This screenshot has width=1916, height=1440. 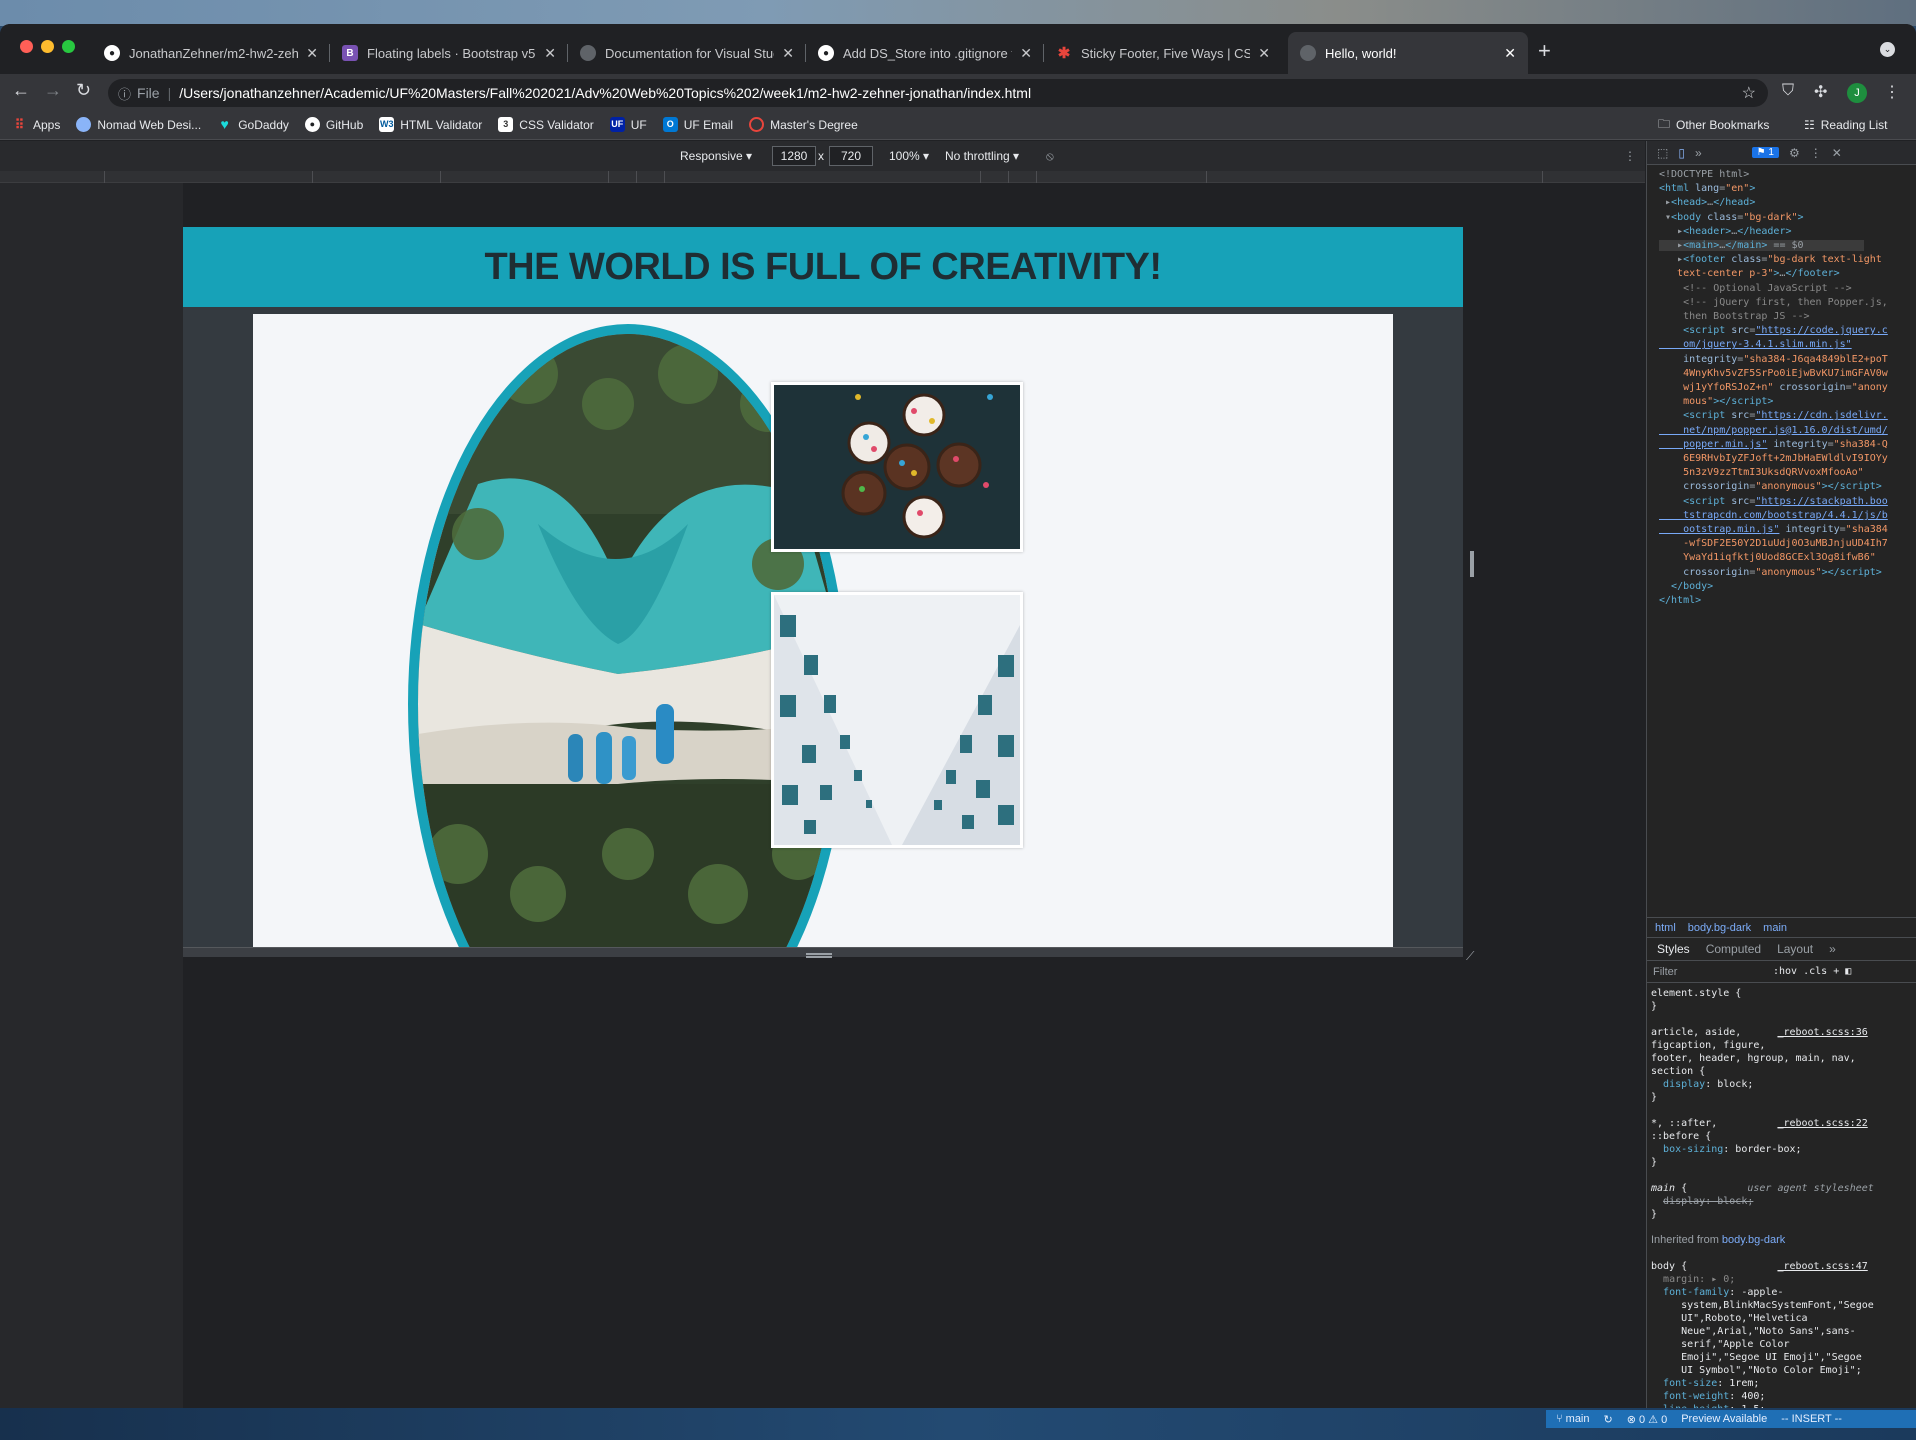 I want to click on sync-icon: ↻, so click(x=1608, y=1419).